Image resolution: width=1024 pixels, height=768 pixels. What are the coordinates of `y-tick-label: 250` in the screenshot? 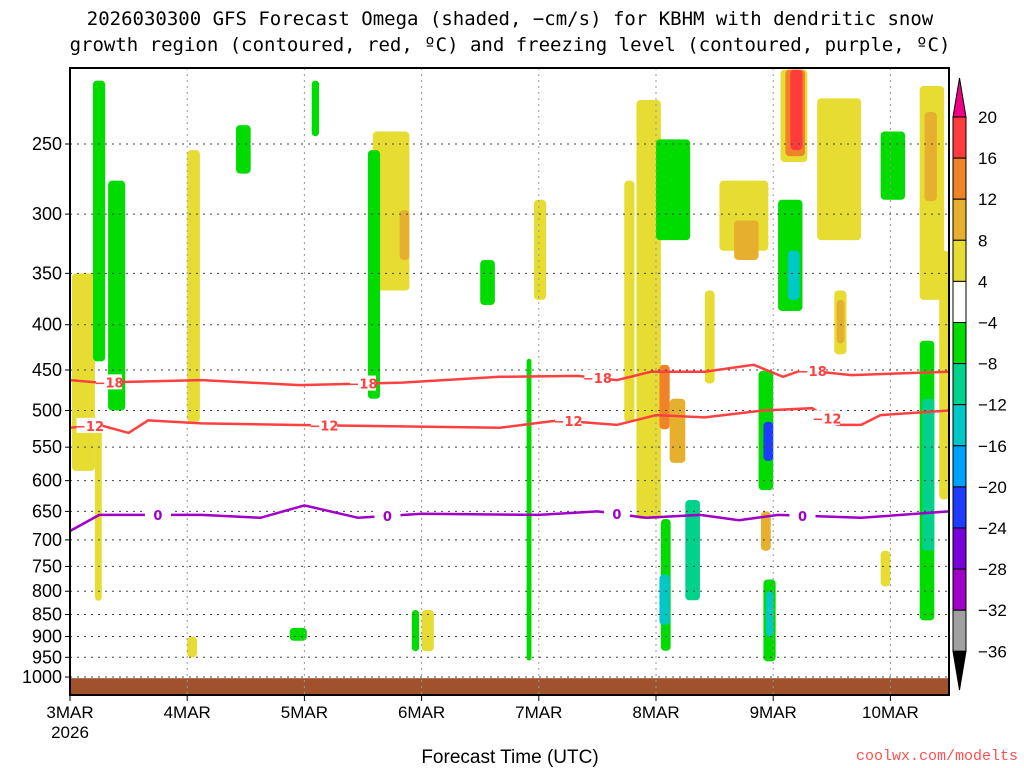 It's located at (47, 144).